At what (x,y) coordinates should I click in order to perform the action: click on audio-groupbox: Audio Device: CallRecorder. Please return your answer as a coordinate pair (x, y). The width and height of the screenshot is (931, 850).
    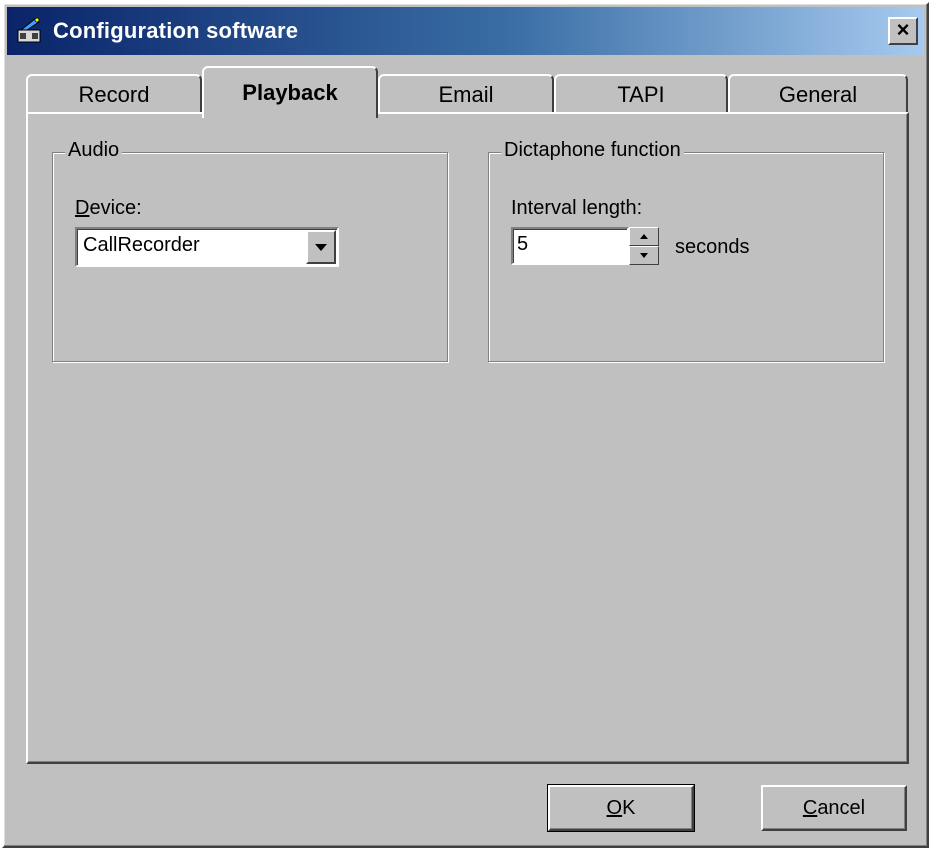
    Looking at the image, I should click on (250, 250).